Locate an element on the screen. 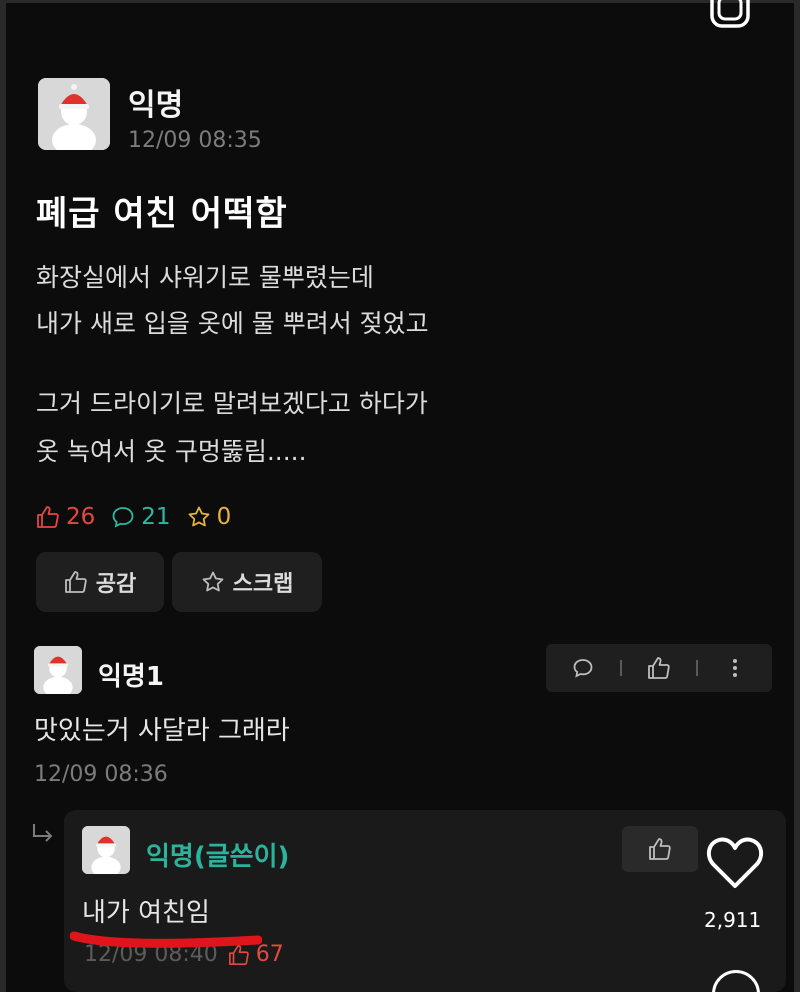 This screenshot has width=800, height=992. comment-bubble-icon is located at coordinates (123, 517).